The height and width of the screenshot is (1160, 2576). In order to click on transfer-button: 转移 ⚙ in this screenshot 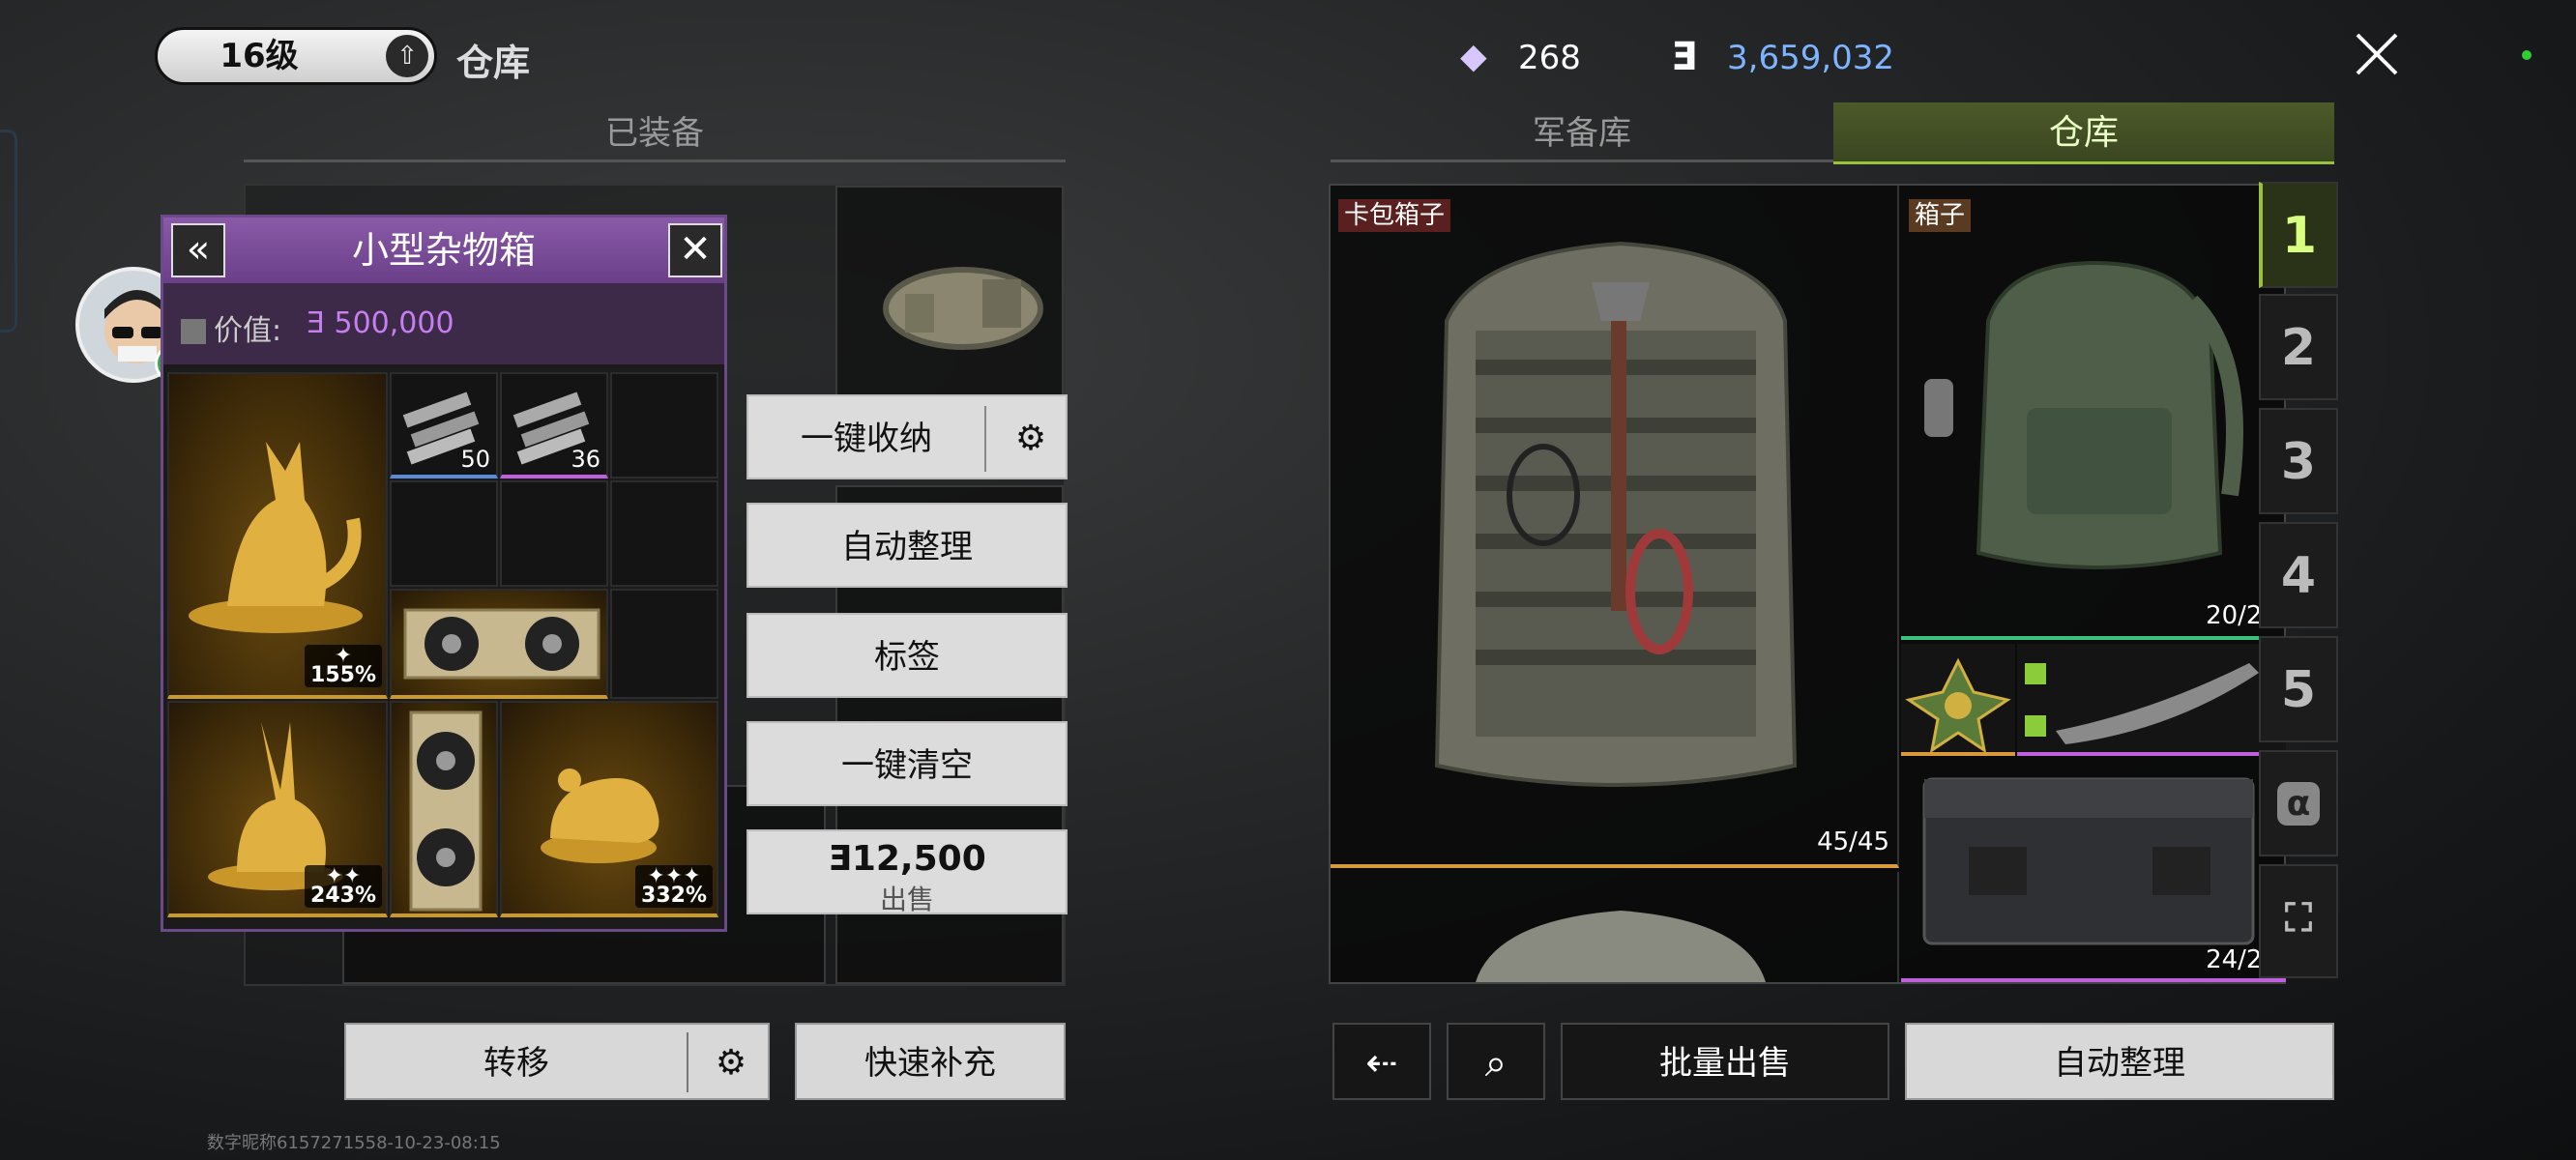, I will do `click(557, 1061)`.